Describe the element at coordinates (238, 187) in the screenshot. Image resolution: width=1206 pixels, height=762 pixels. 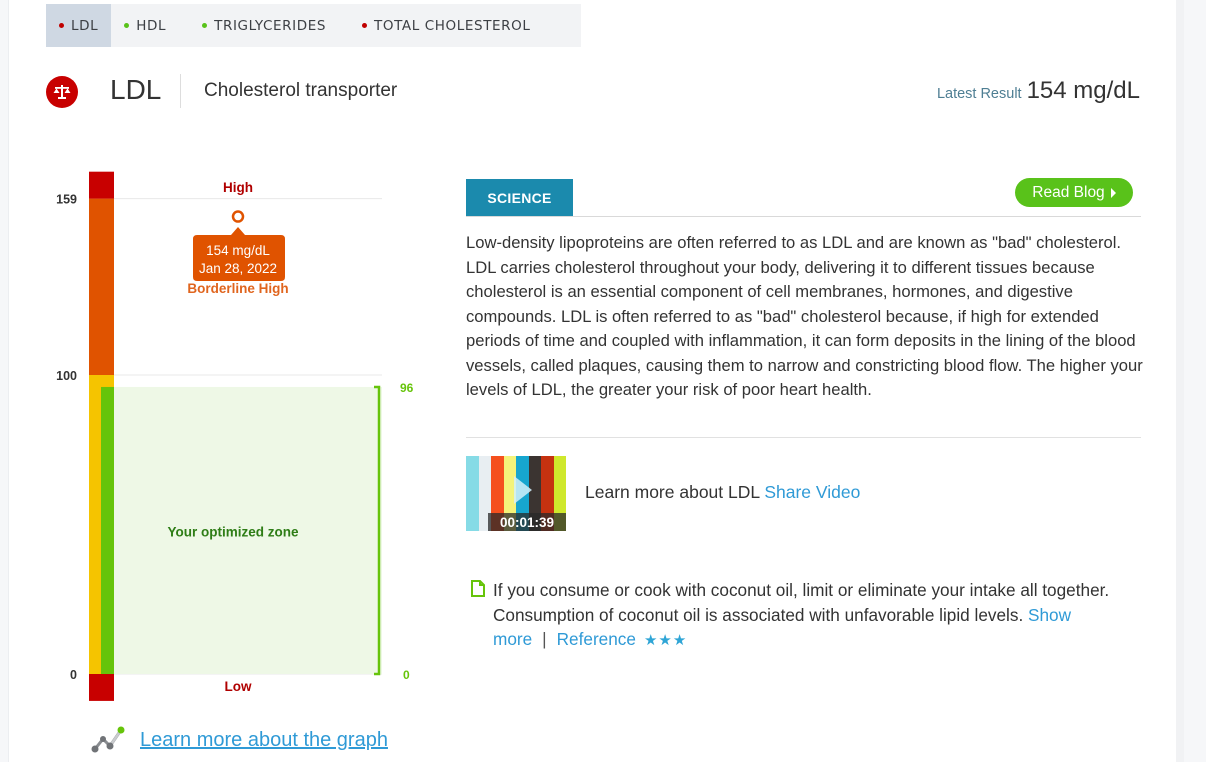
I see `zone-label-high: High` at that location.